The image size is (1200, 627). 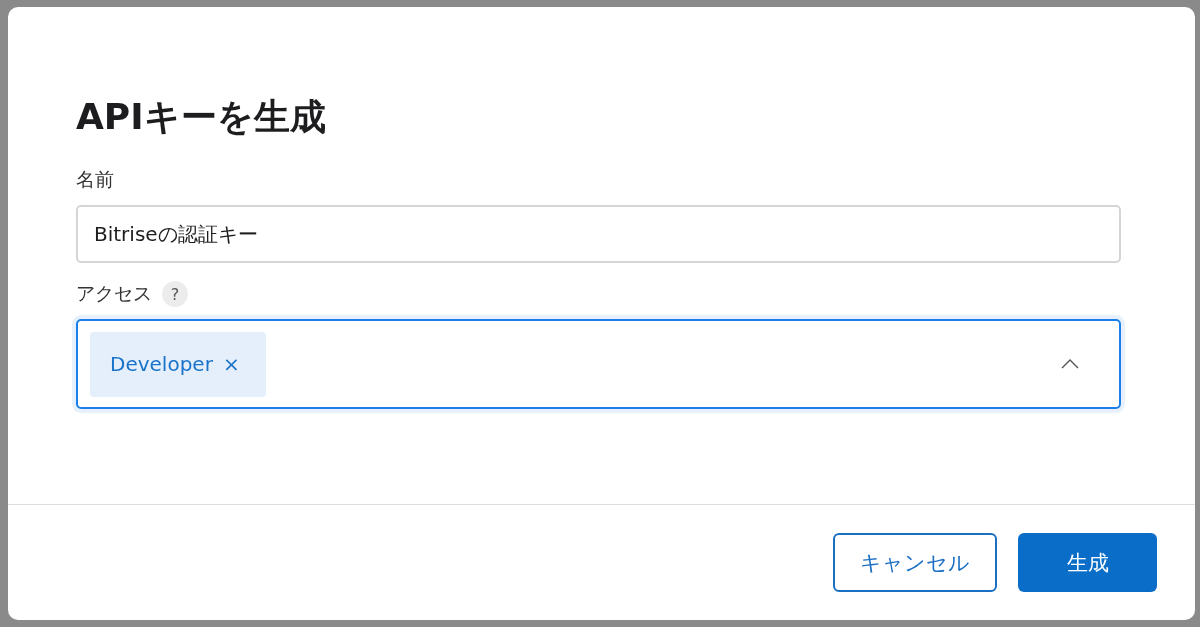 I want to click on chevron-up-icon, so click(x=1070, y=364).